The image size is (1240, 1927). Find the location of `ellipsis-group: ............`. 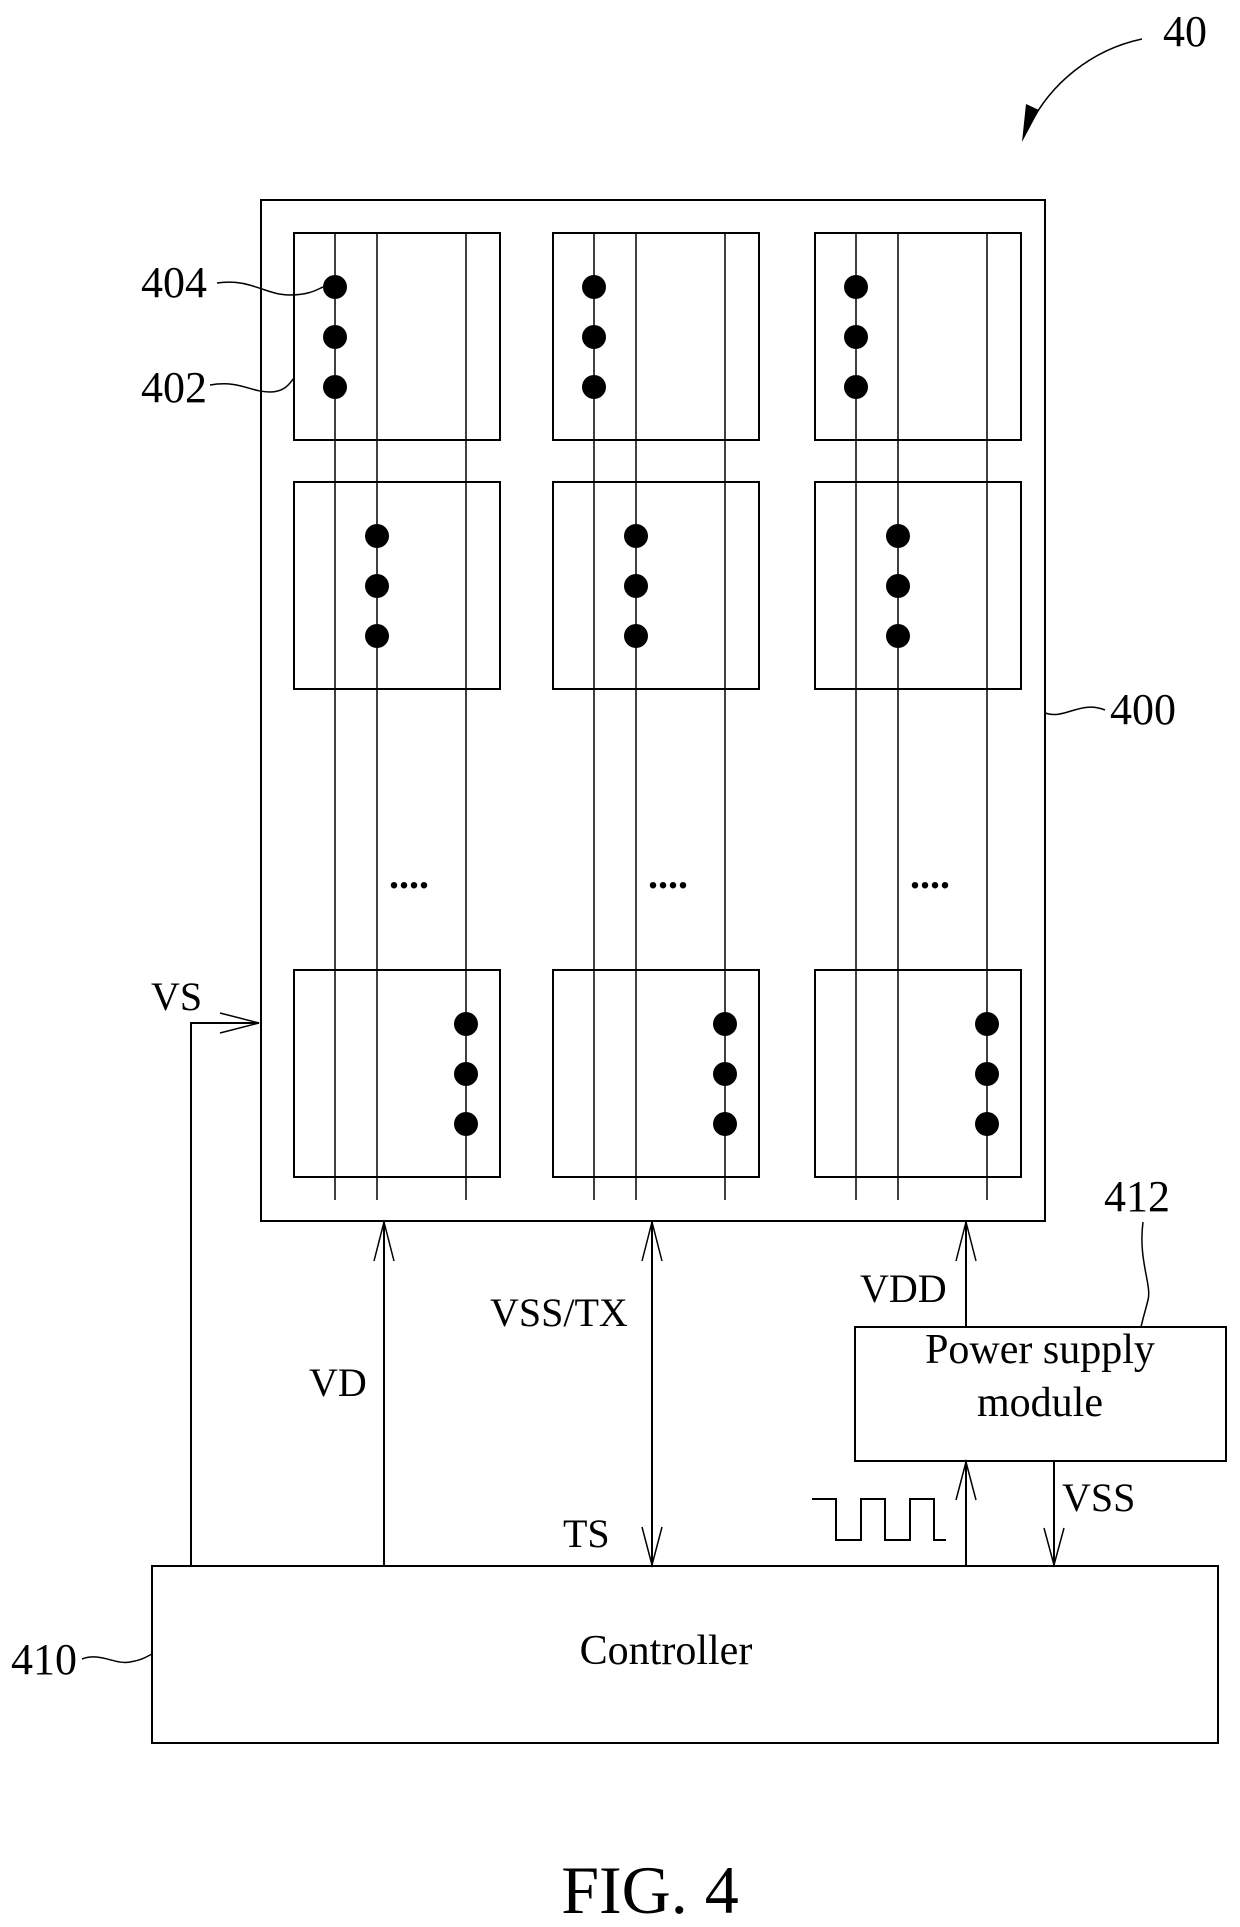

ellipsis-group: ............ is located at coordinates (669, 874).